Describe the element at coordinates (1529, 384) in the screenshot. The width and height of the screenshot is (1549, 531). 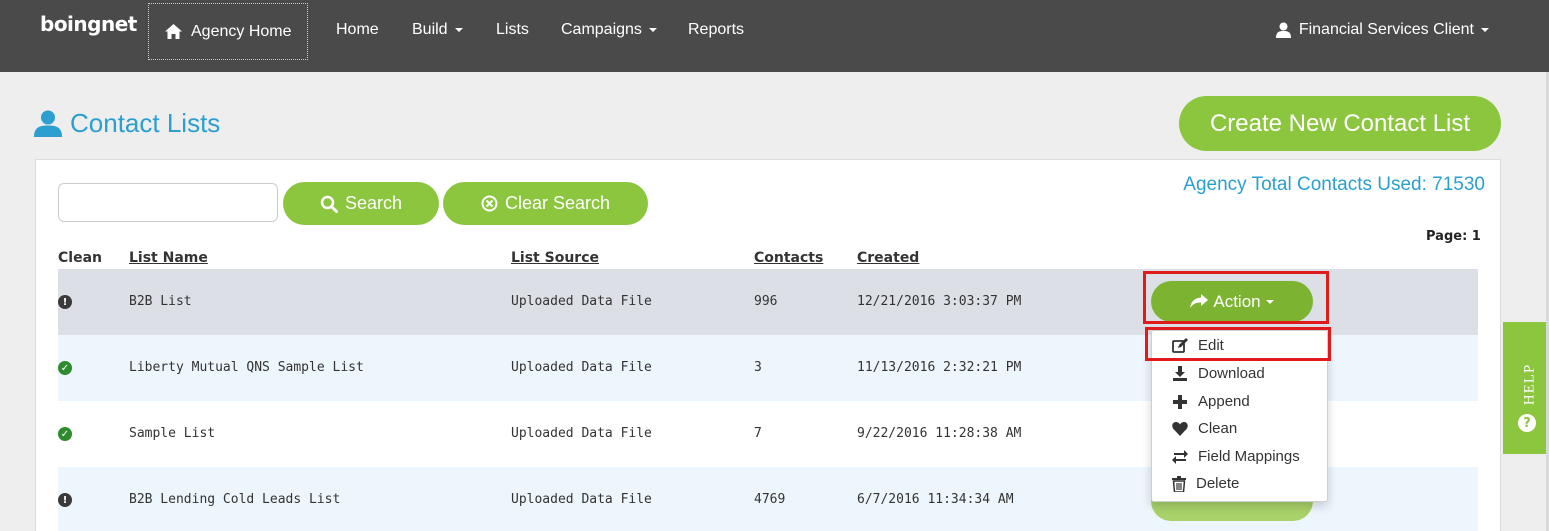
I see `help-label: HELP` at that location.